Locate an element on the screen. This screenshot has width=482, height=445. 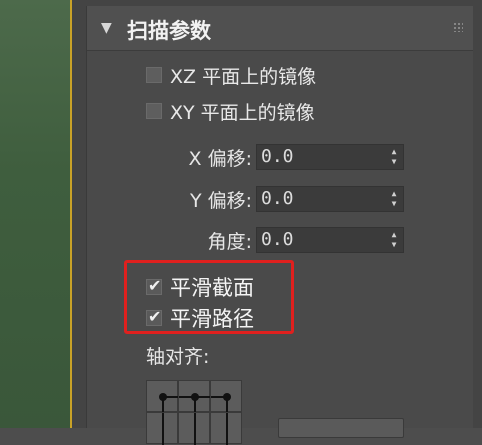
mirror-xy-label: XY 平面上的镜像 is located at coordinates (242, 112).